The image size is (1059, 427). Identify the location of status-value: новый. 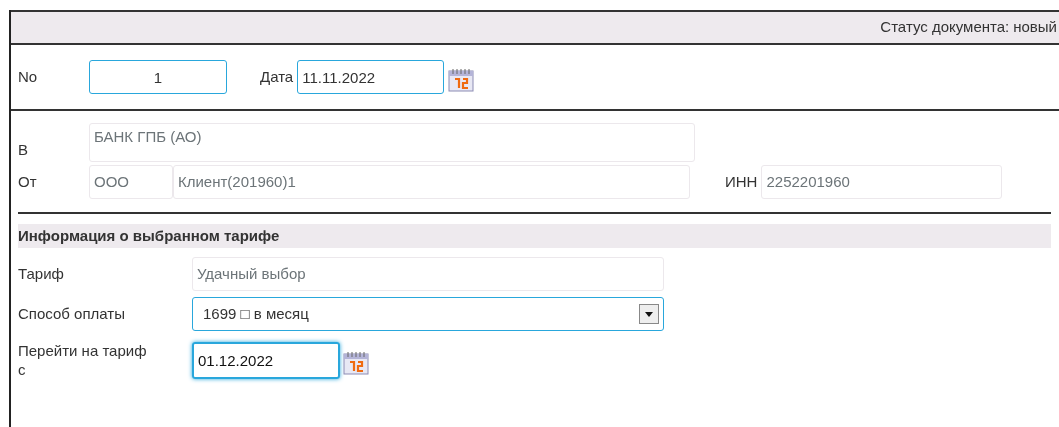
(1035, 27).